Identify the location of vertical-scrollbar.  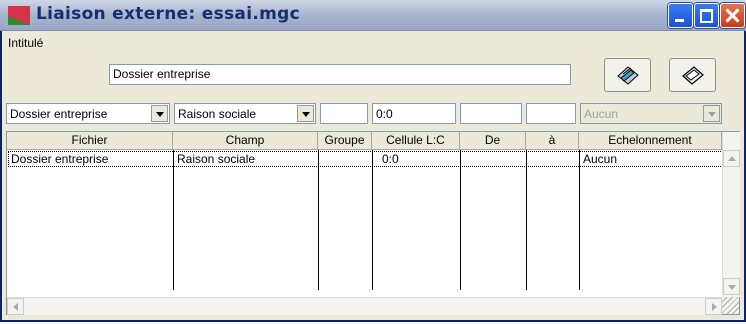
(731, 214).